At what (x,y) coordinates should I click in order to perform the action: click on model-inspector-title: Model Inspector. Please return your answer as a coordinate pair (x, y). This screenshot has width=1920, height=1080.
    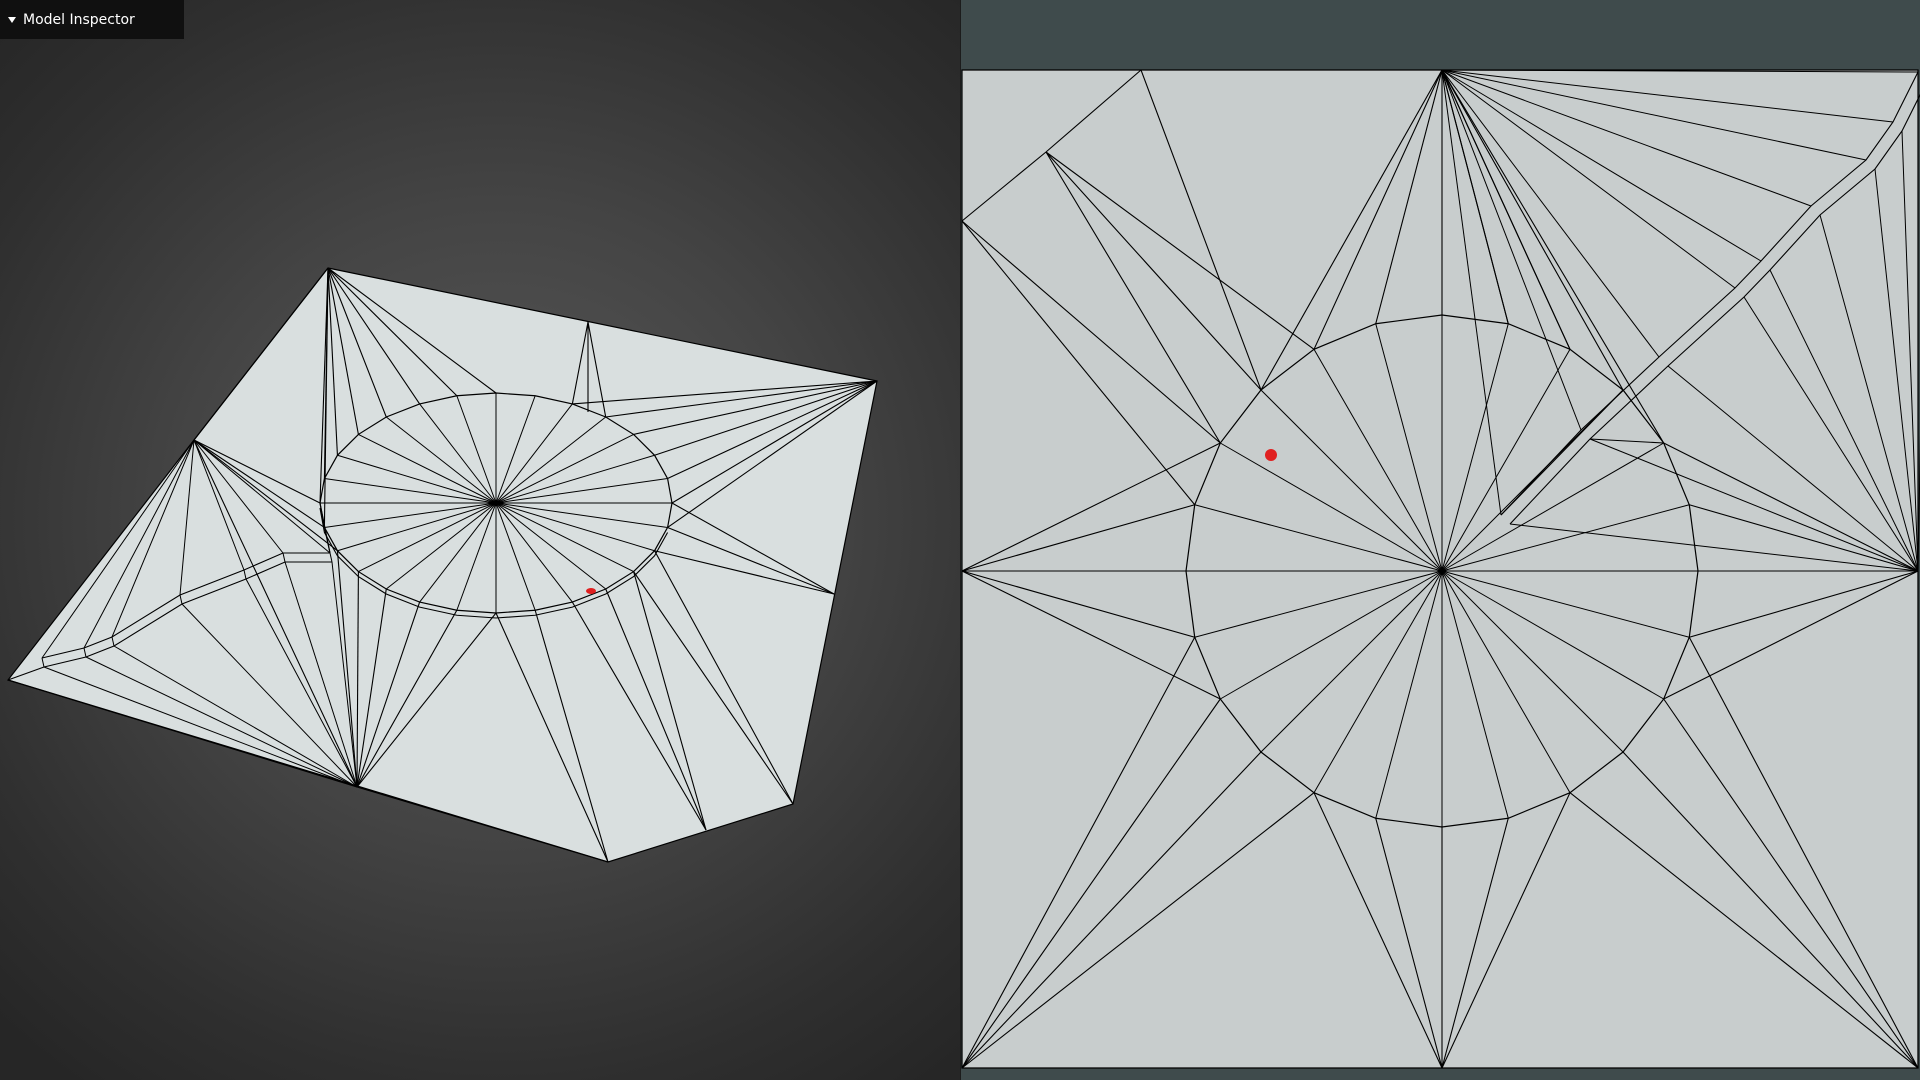
    Looking at the image, I should click on (79, 19).